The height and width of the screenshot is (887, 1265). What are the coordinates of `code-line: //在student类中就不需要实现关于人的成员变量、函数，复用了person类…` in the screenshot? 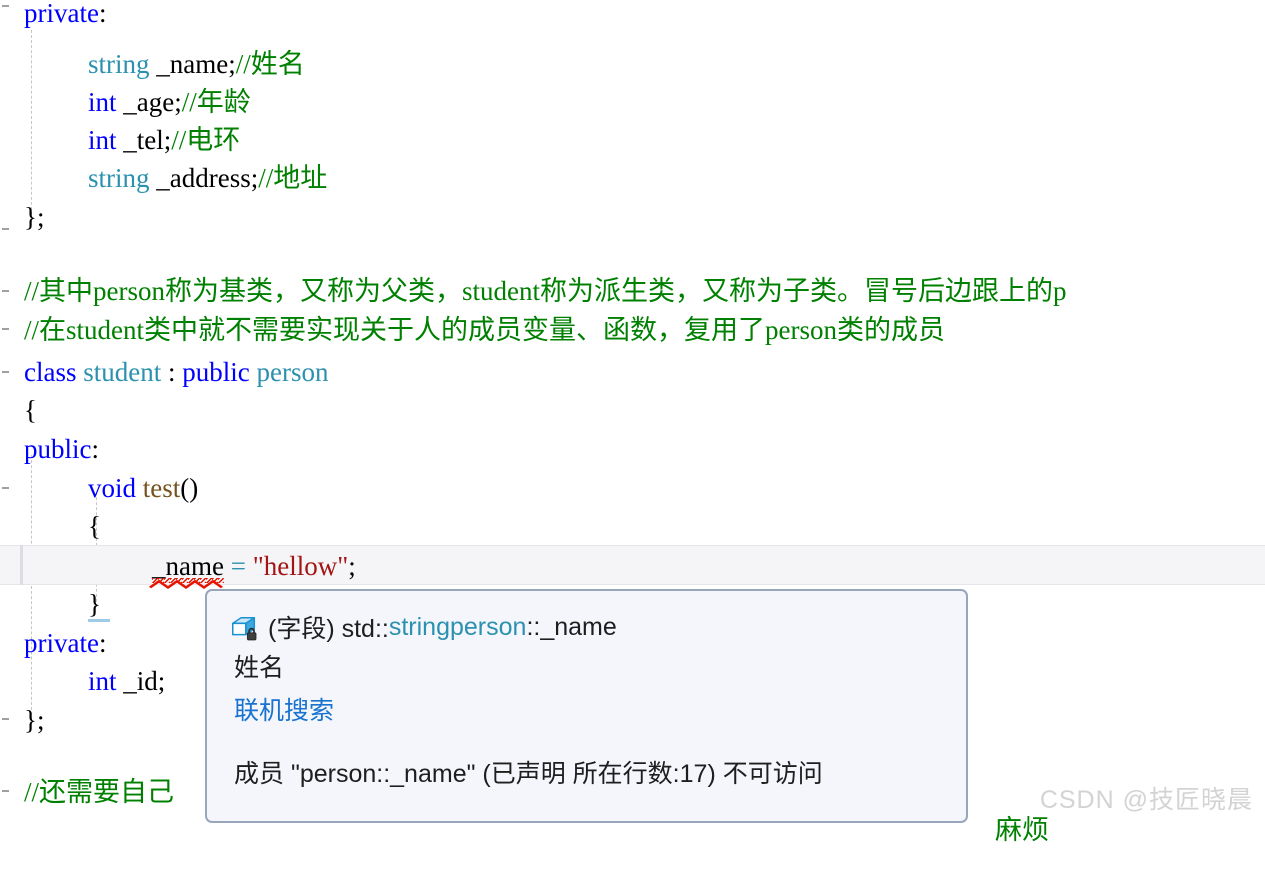 It's located at (632, 330).